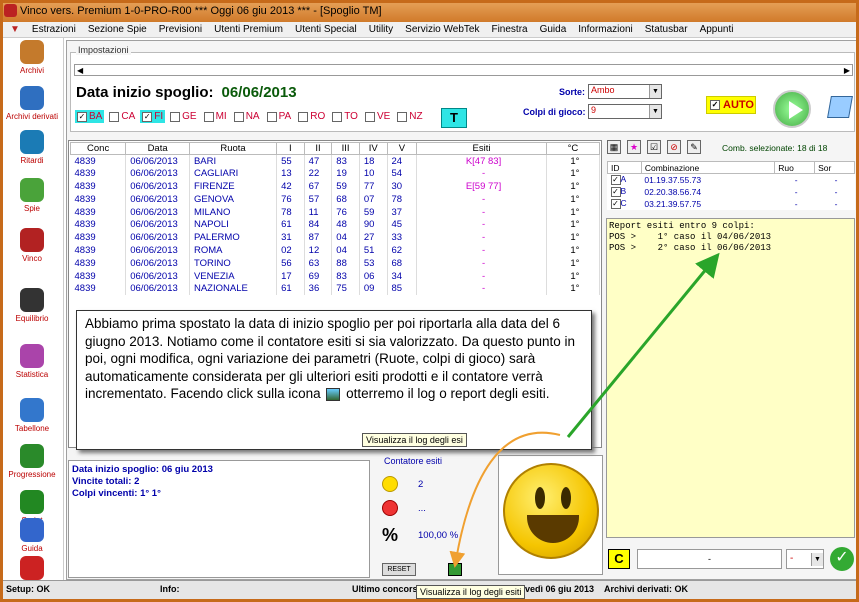 The image size is (859, 602). Describe the element at coordinates (170, 589) in the screenshot. I see `status-info: Info:` at that location.